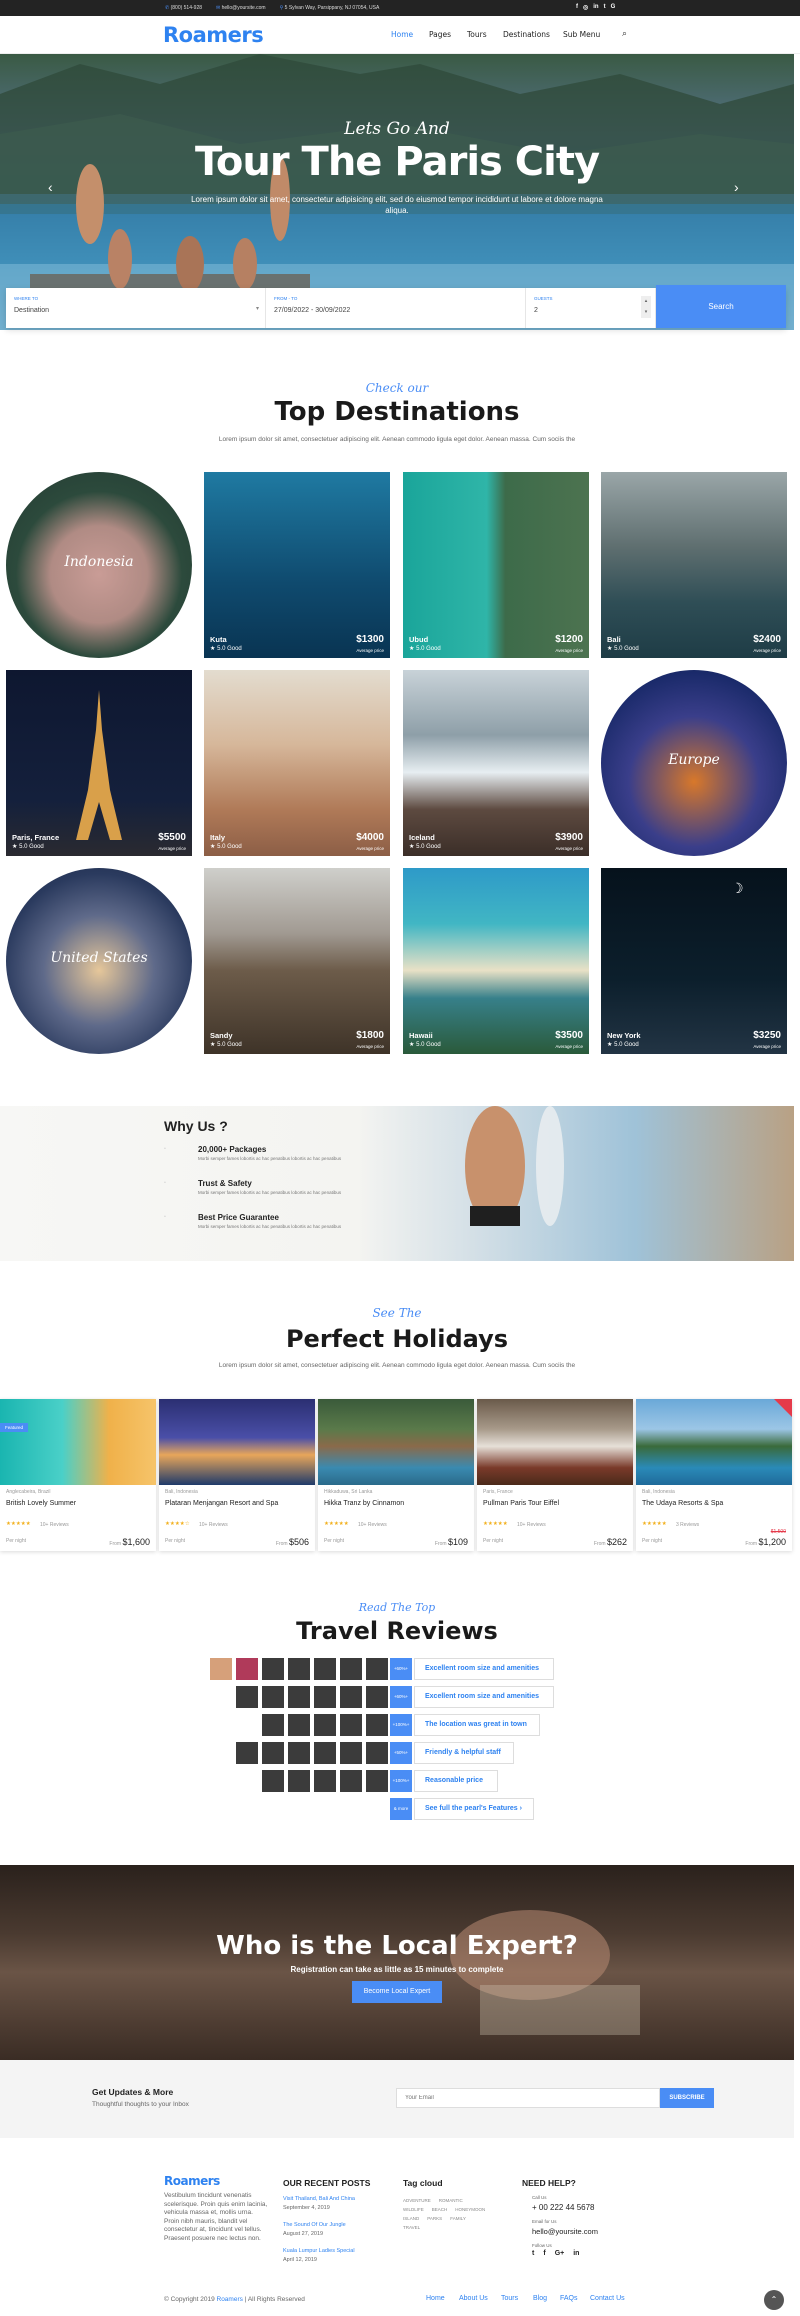  I want to click on tag-link: ISLAND, so click(411, 2218).